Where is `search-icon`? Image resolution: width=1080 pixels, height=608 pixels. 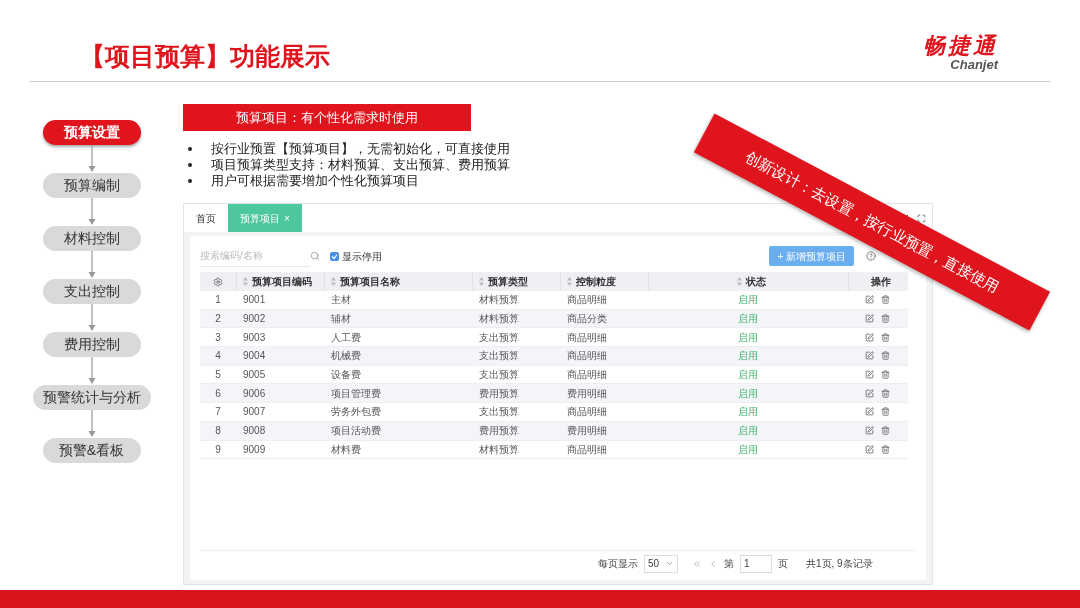 search-icon is located at coordinates (315, 256).